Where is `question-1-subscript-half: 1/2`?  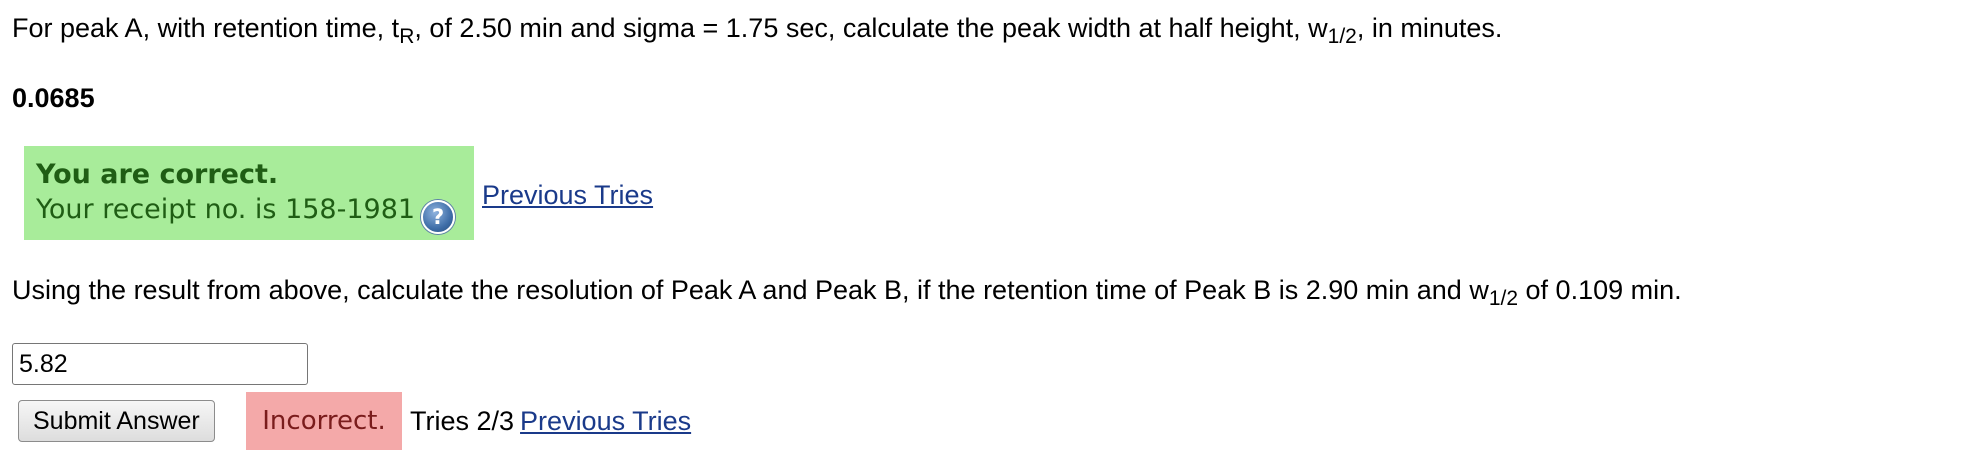 question-1-subscript-half: 1/2 is located at coordinates (1342, 36).